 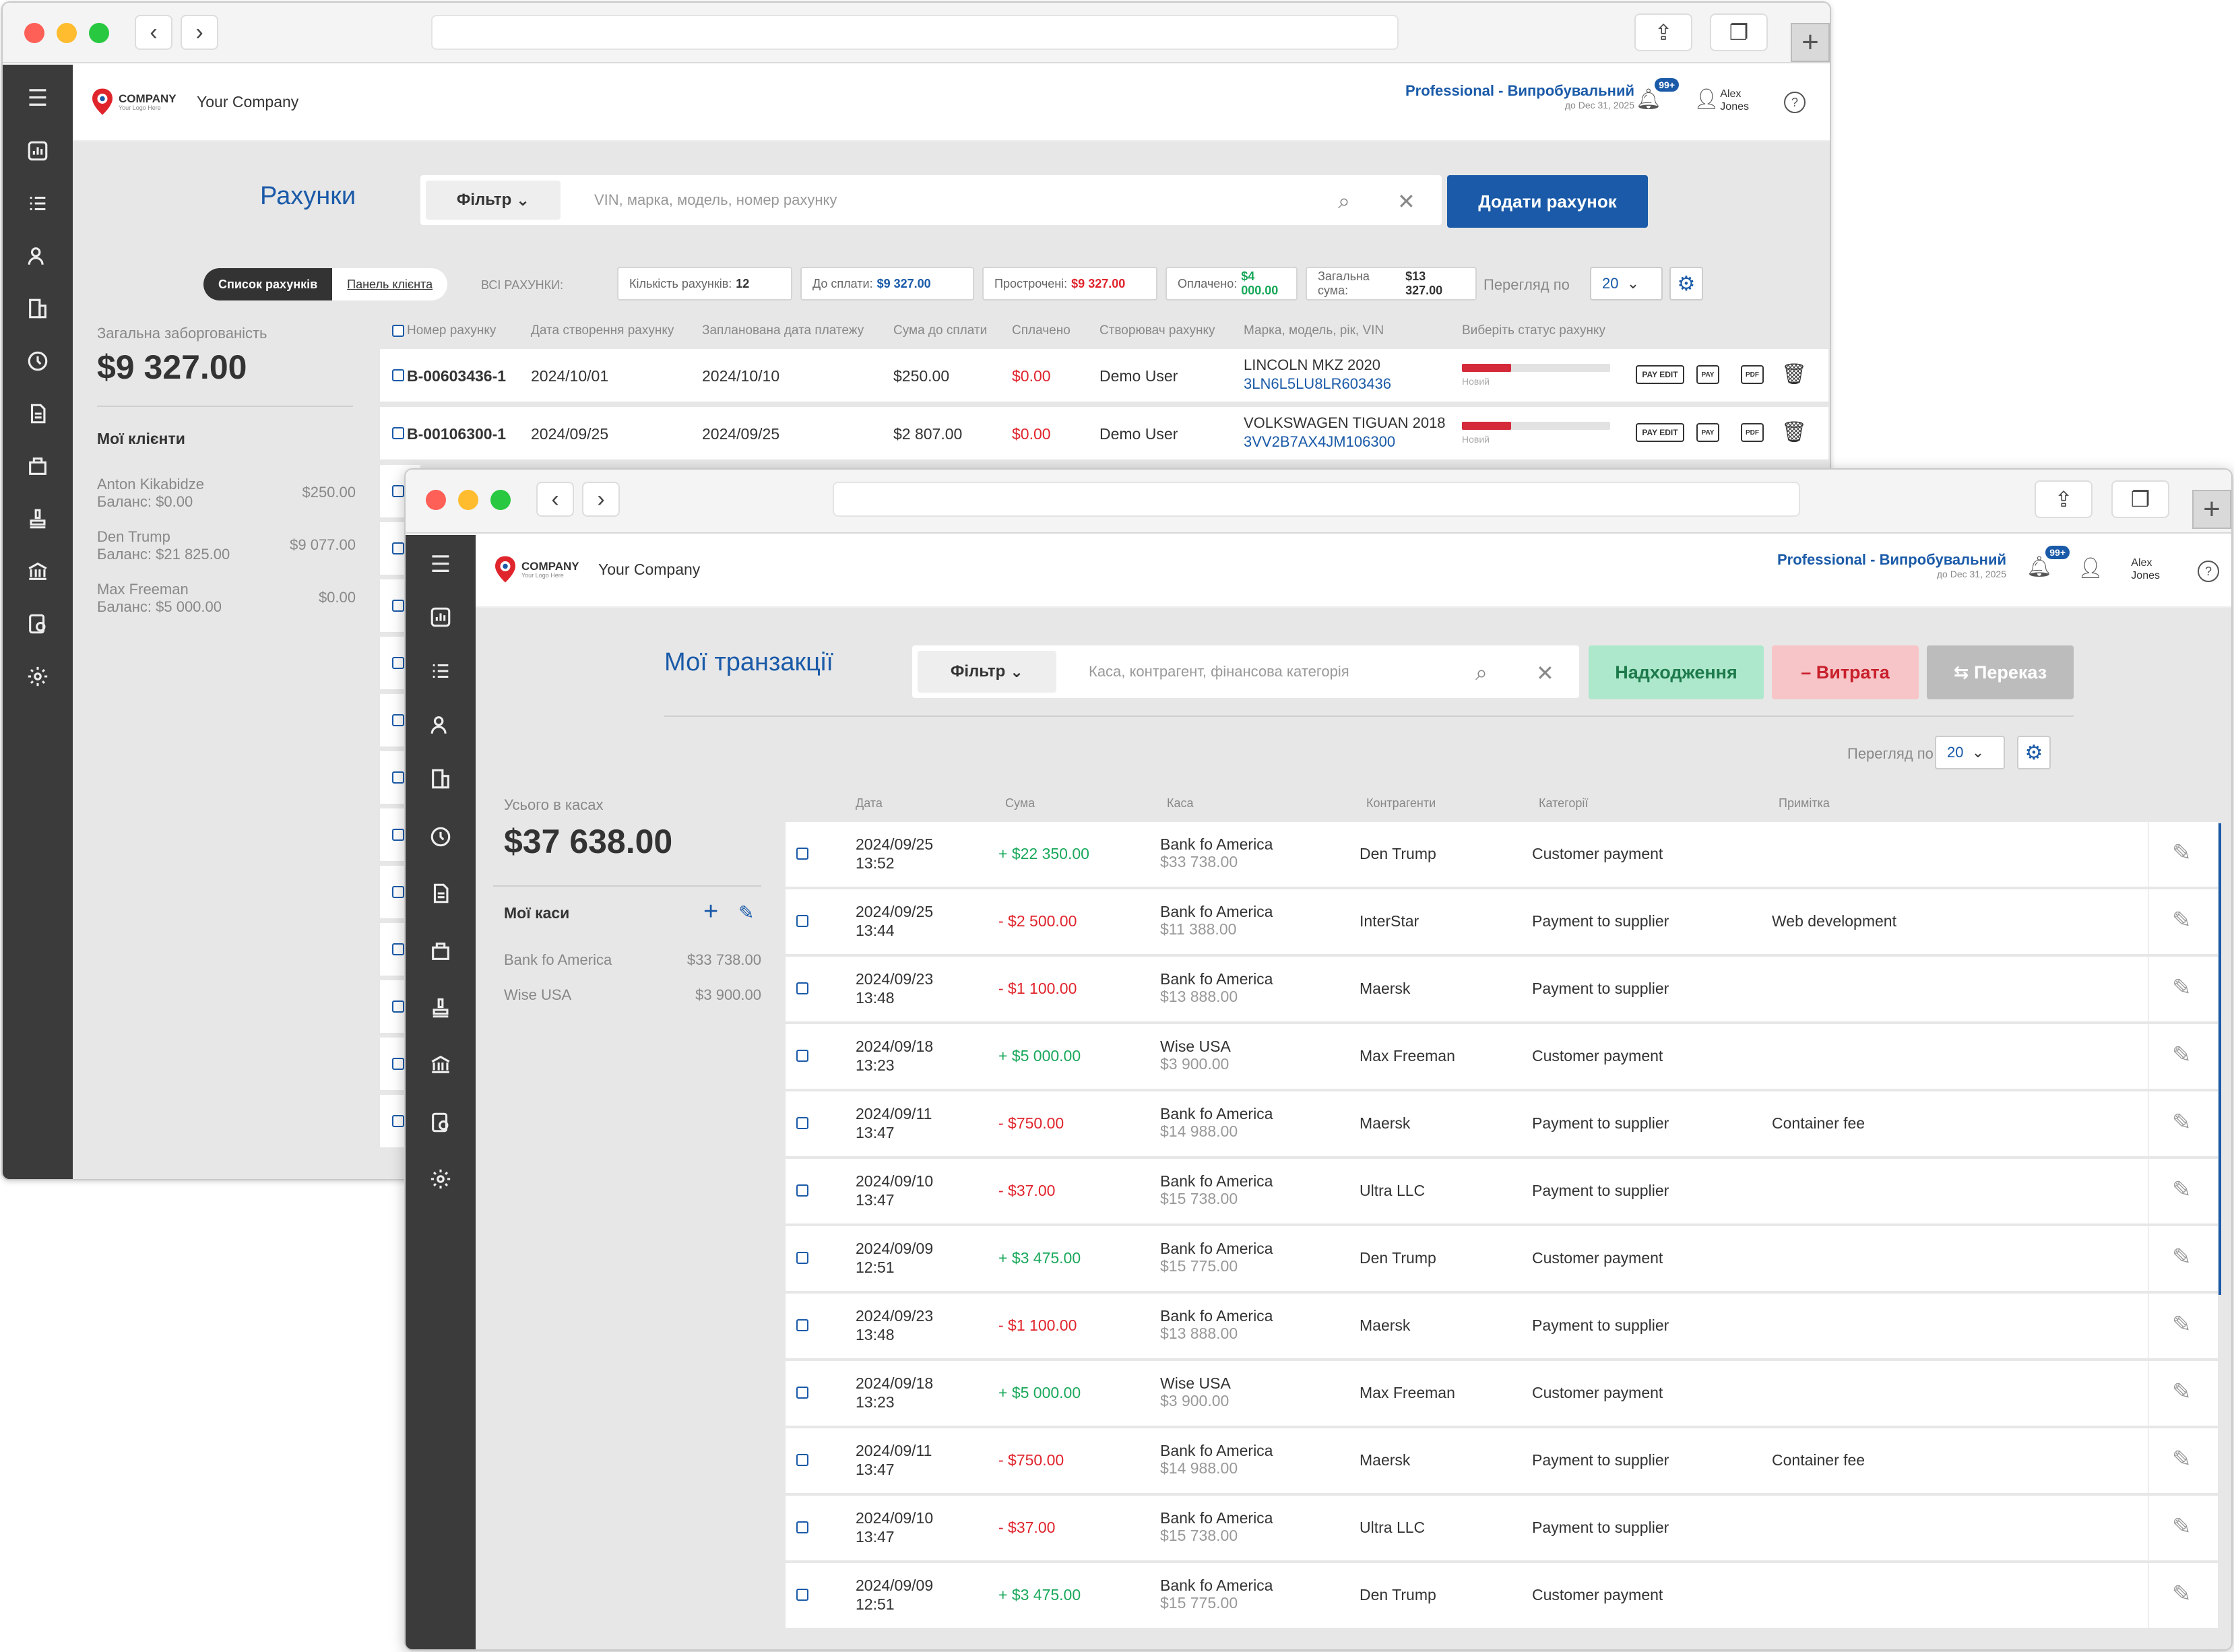 I want to click on clients-icon, so click(x=441, y=725).